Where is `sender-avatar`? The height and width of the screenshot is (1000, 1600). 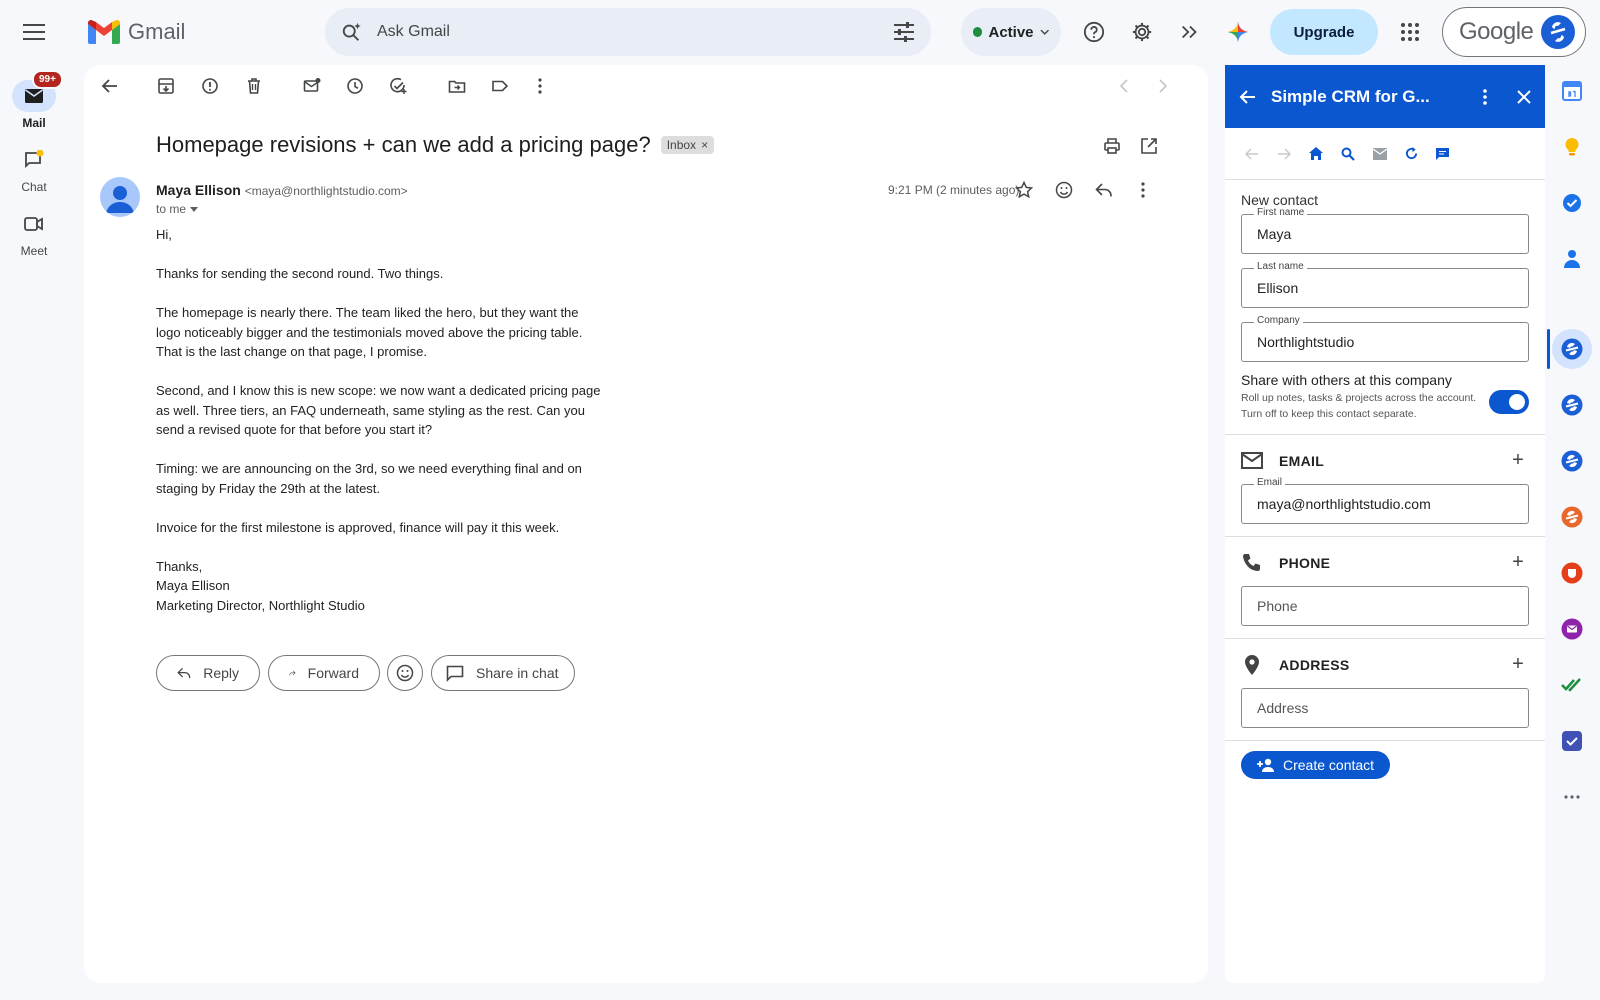 sender-avatar is located at coordinates (120, 197).